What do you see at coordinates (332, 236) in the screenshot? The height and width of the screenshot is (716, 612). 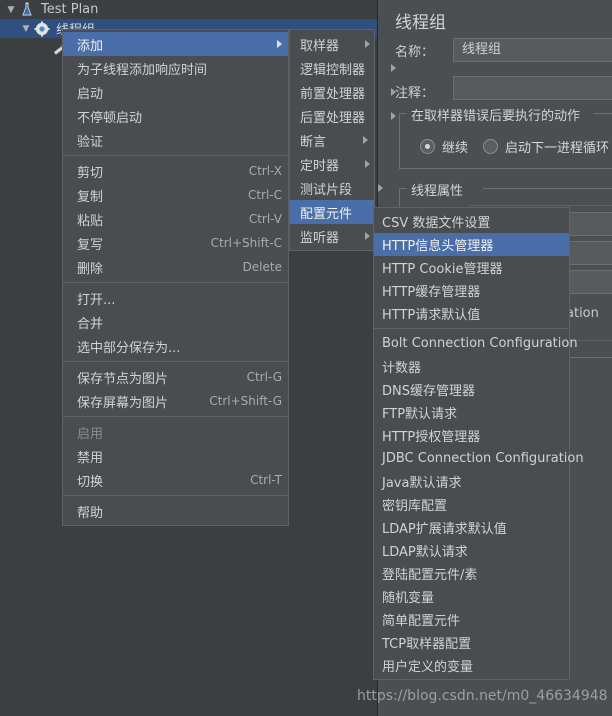 I see `menu-item: 监听器` at bounding box center [332, 236].